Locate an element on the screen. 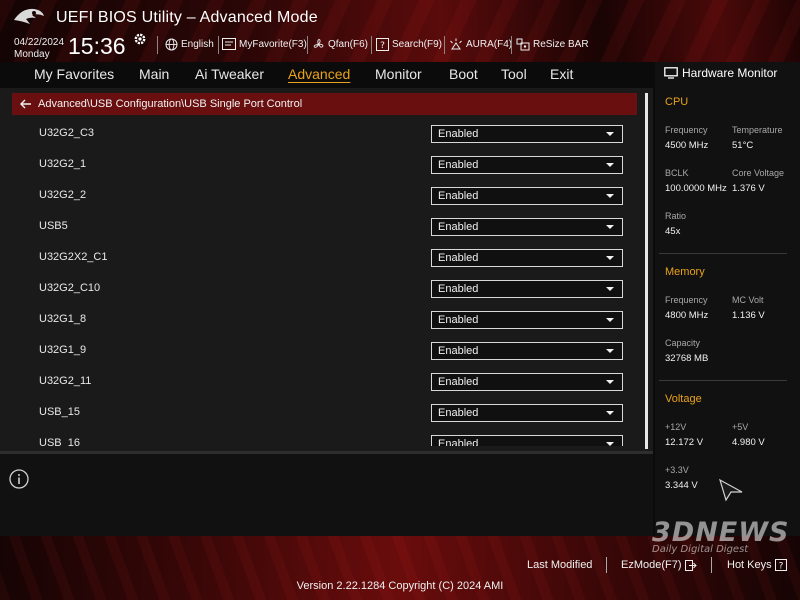 The height and width of the screenshot is (600, 800). version-text: Version 2.22.1284 Copyright (C) 2024 AMI is located at coordinates (400, 586).